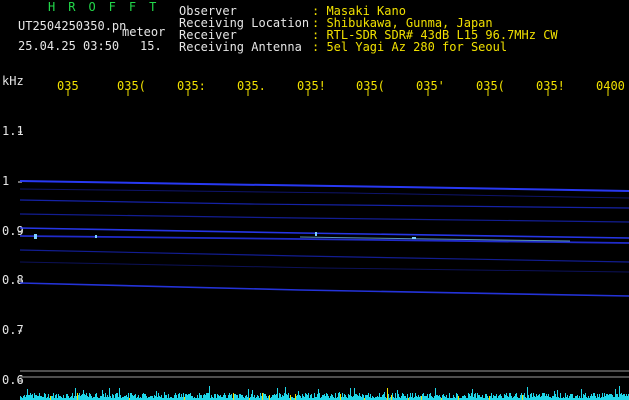  I want to click on y-tick-marks, so click(20, 256).